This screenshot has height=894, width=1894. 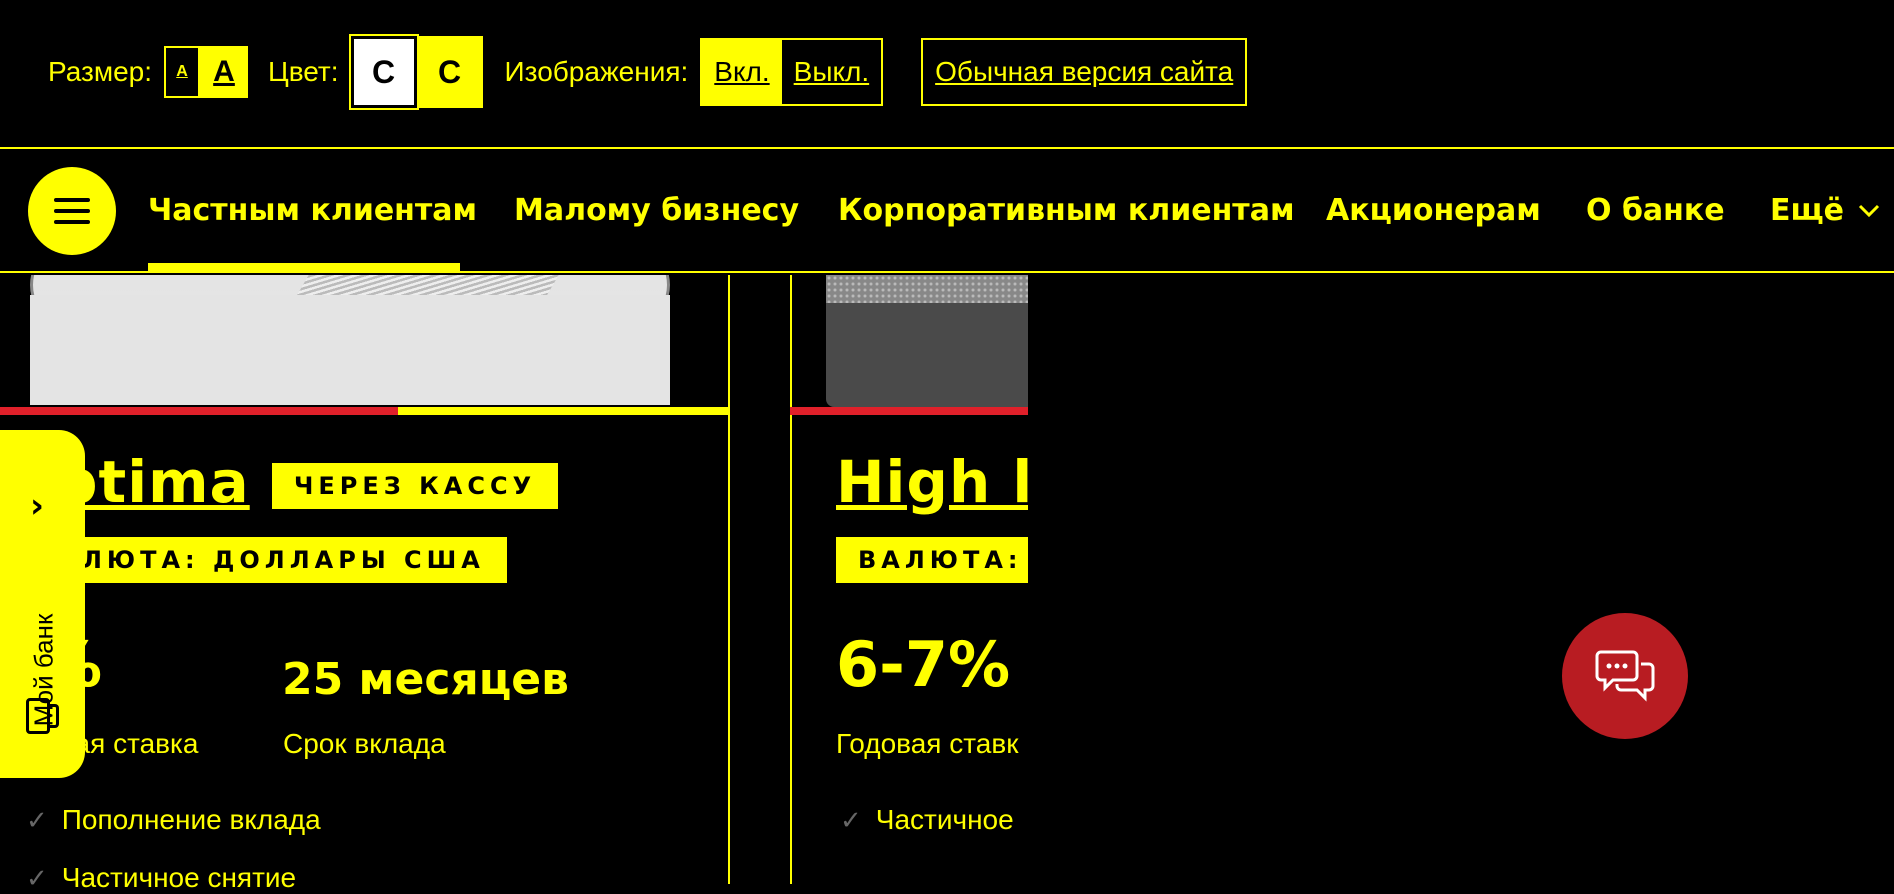 I want to click on deposit-title: ptima, so click(x=153, y=482).